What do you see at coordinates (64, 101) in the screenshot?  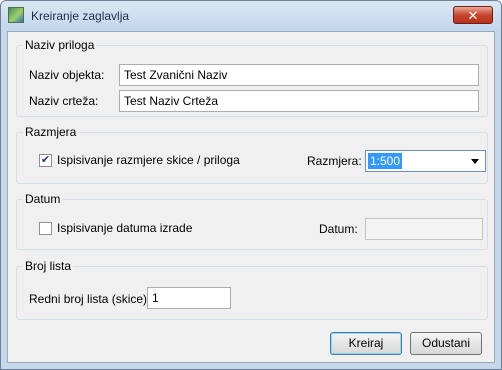 I see `naziv-crteza-label: Naziv crteža:` at bounding box center [64, 101].